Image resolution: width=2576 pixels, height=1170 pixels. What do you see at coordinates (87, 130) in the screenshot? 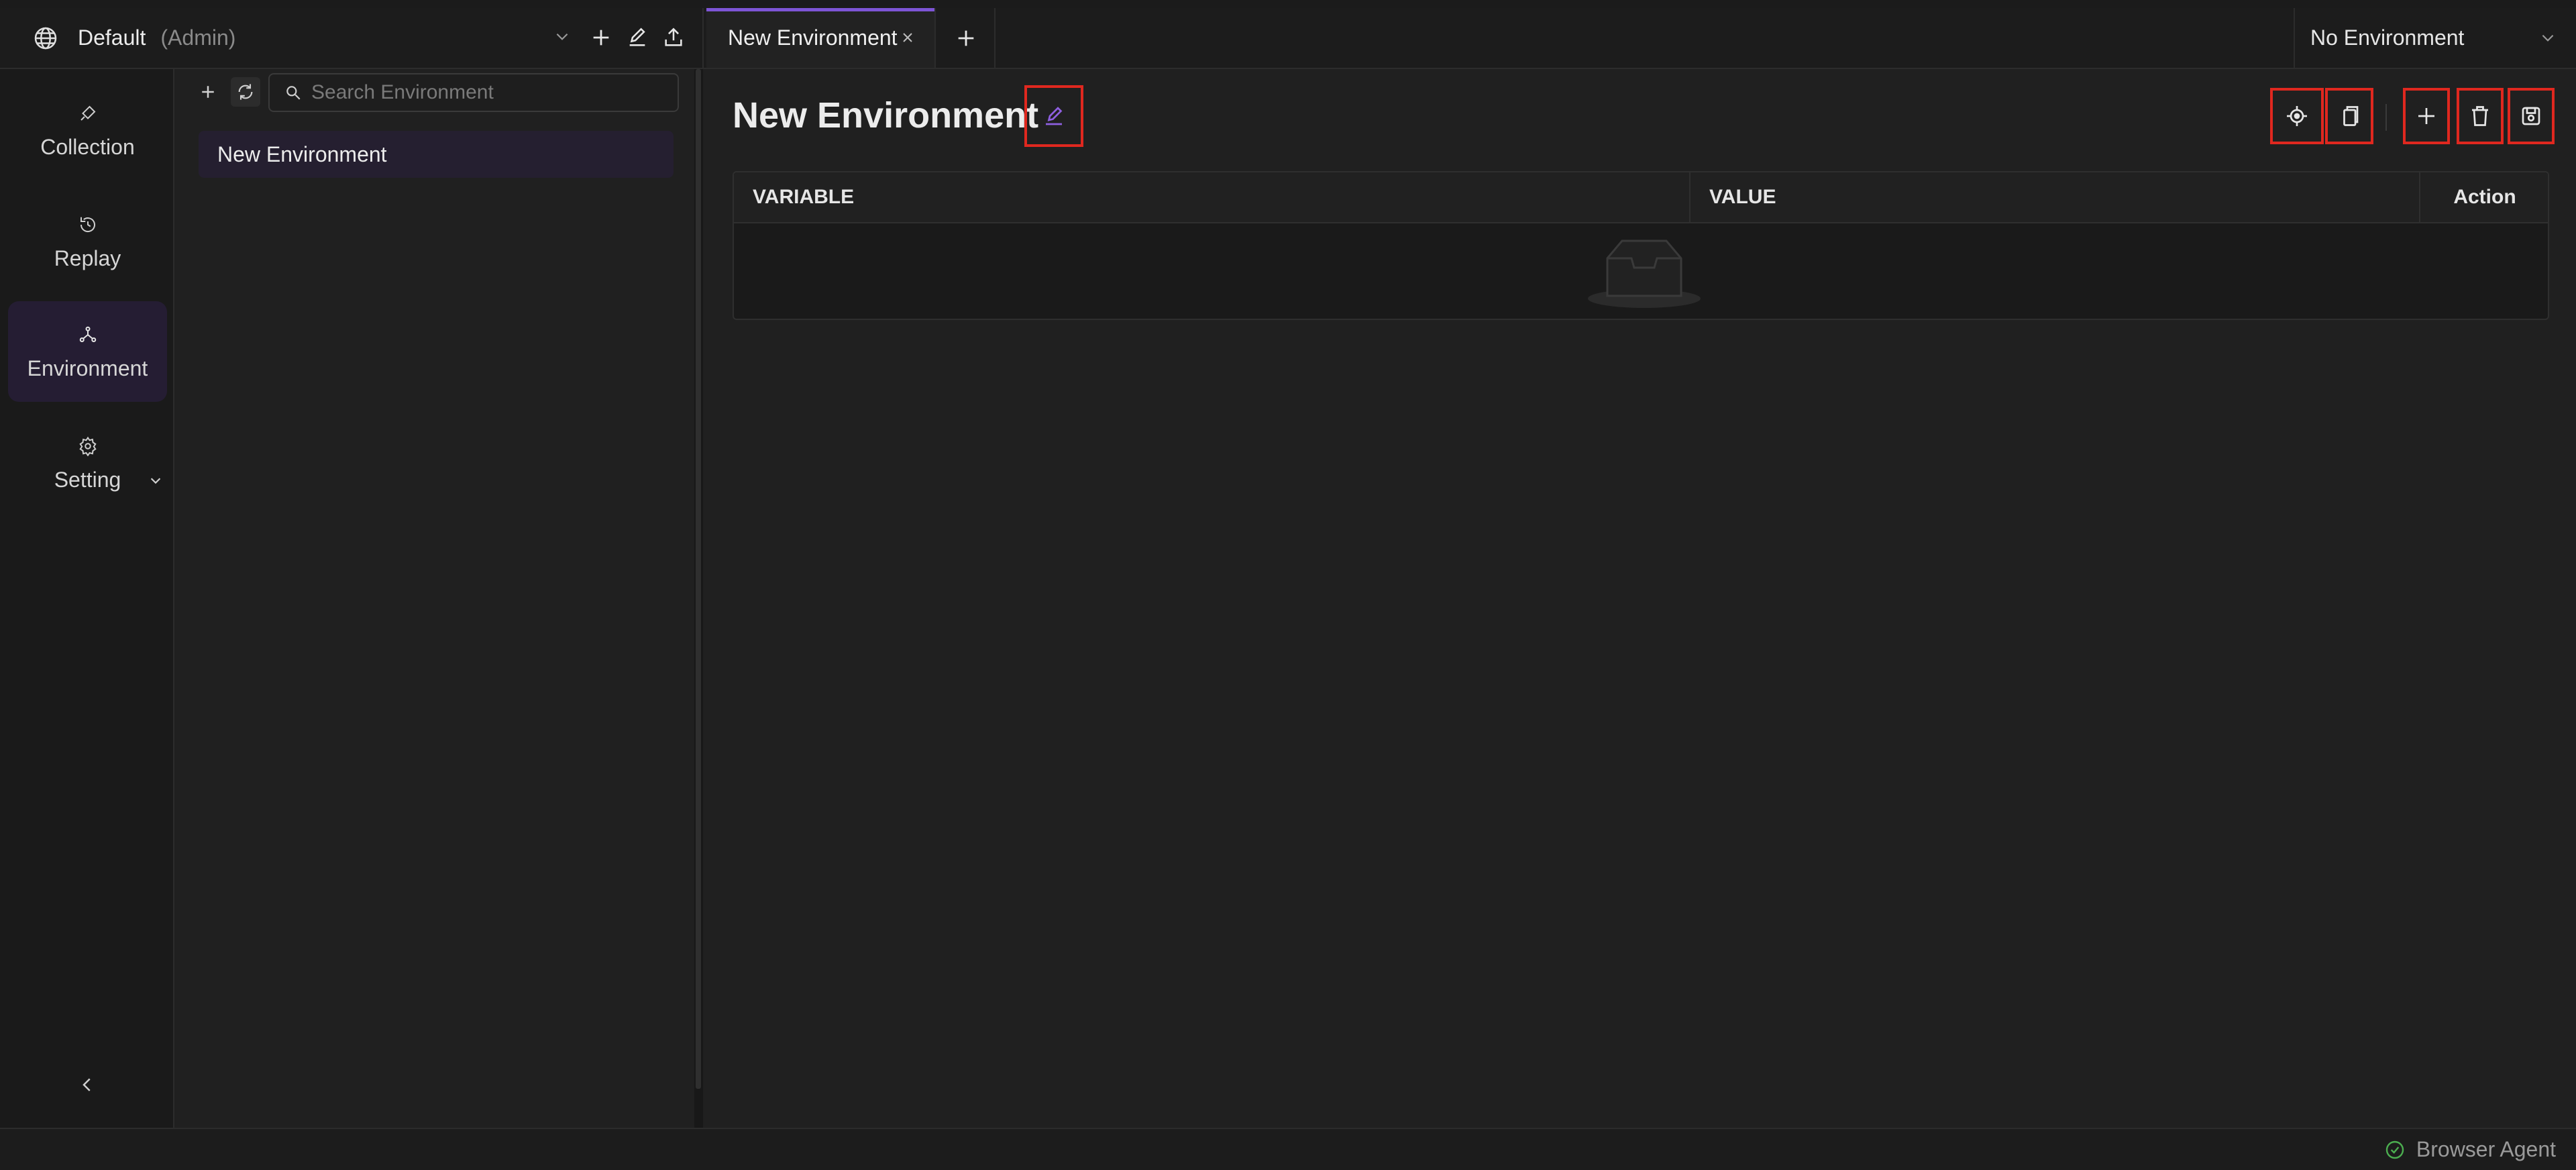
I see `sidebar-item-collection: Collection` at bounding box center [87, 130].